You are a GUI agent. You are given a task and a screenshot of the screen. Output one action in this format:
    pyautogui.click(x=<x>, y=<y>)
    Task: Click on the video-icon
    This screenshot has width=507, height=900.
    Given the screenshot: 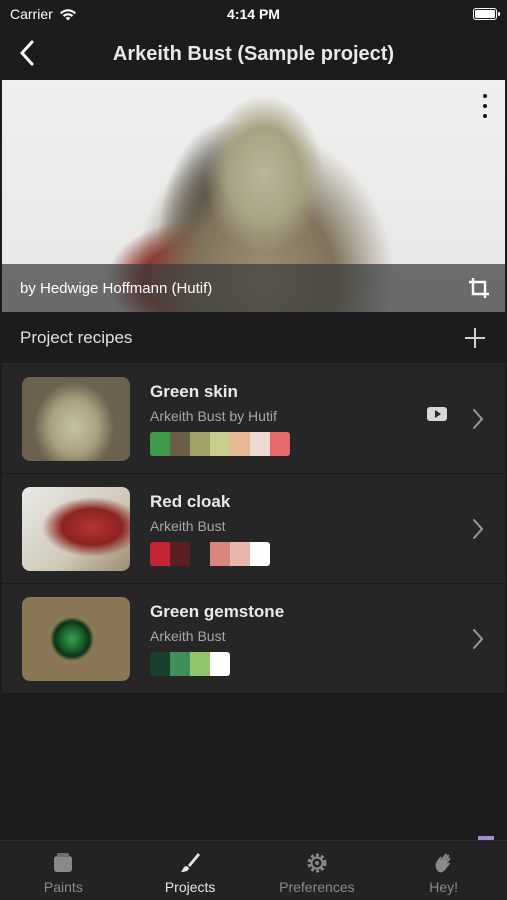 What is the action you would take?
    pyautogui.click(x=437, y=414)
    